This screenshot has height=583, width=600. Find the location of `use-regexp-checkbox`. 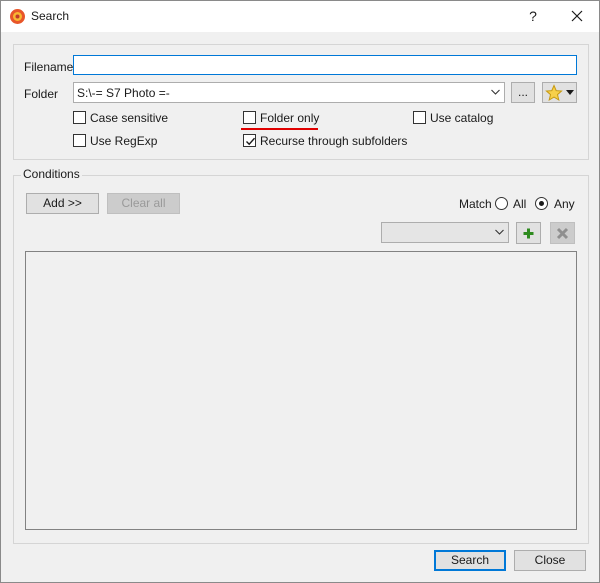

use-regexp-checkbox is located at coordinates (79, 140).